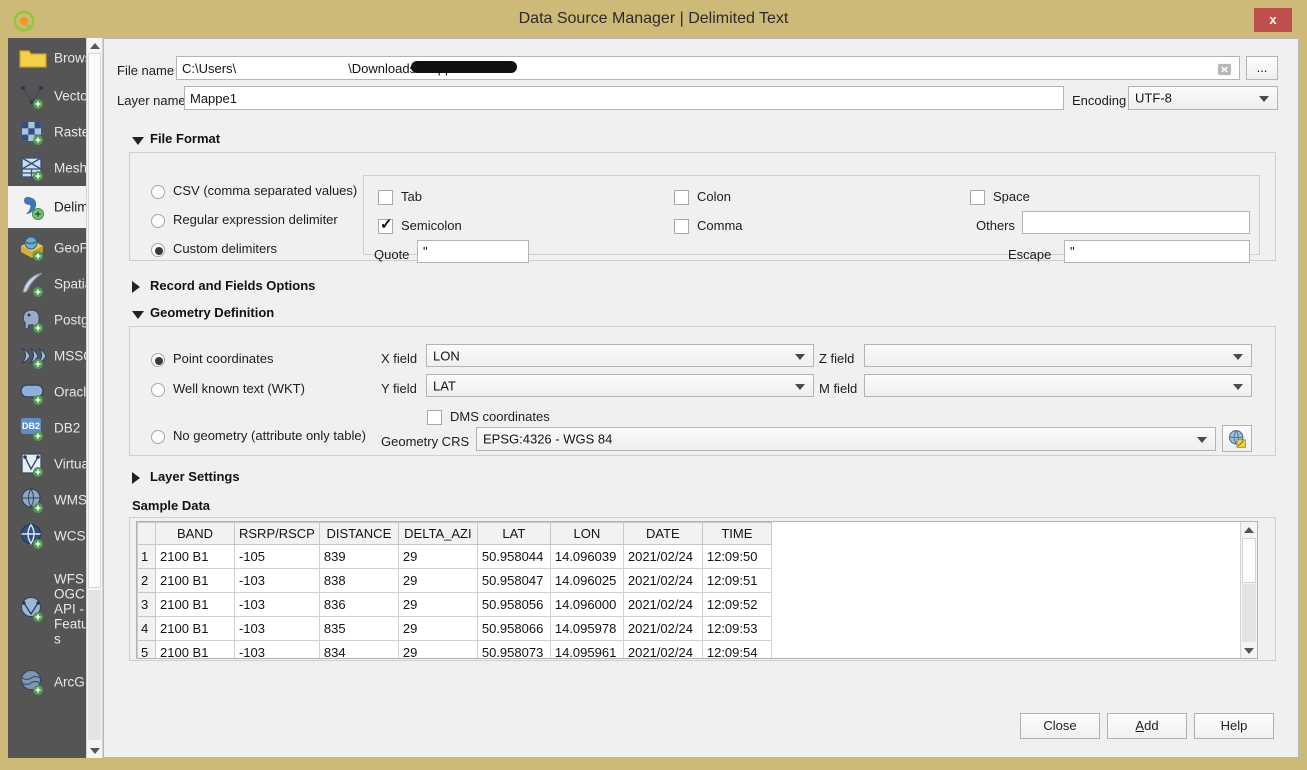  I want to click on column-header-lon: LON, so click(586, 533).